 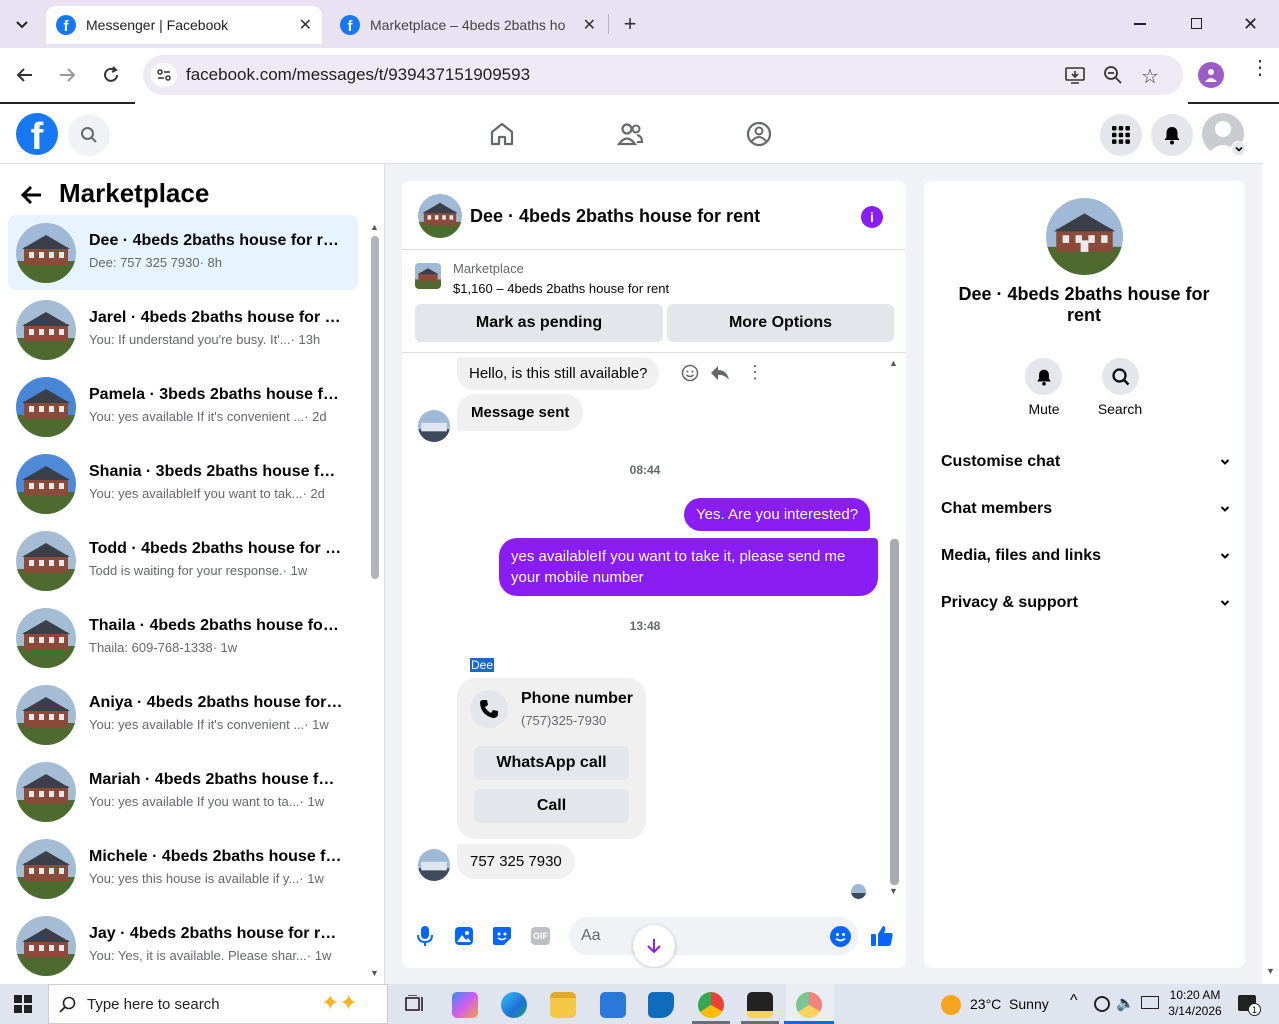 I want to click on volume-icon: 🔈, so click(x=1125, y=1003).